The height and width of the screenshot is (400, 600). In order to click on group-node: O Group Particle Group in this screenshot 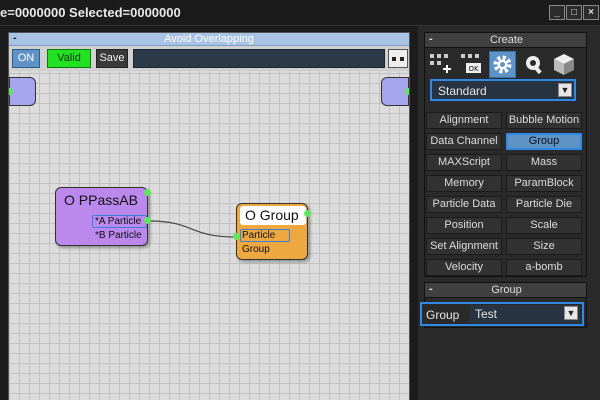, I will do `click(272, 231)`.